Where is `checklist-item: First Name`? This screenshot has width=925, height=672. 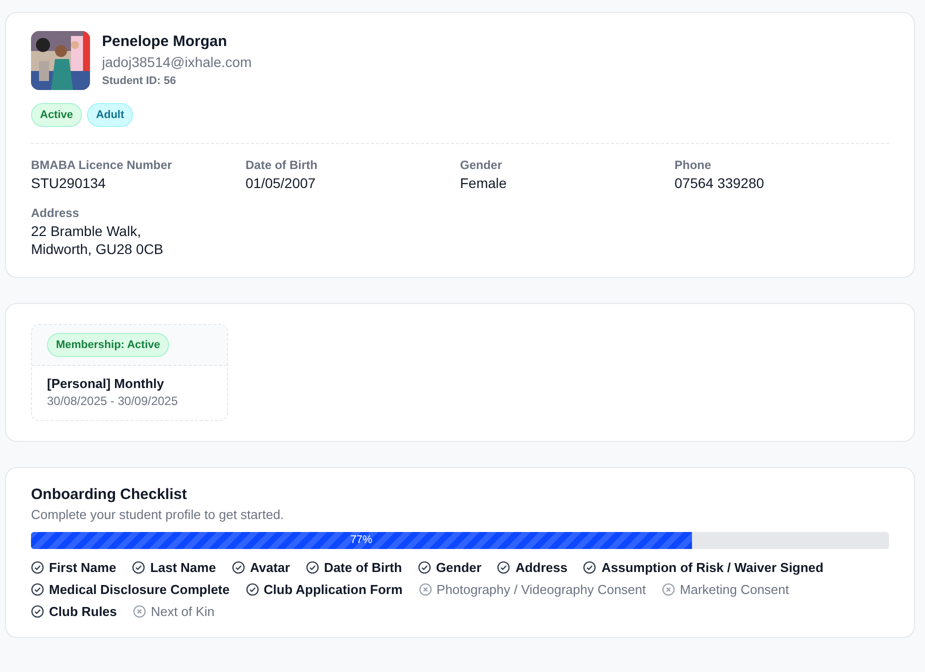 checklist-item: First Name is located at coordinates (82, 567).